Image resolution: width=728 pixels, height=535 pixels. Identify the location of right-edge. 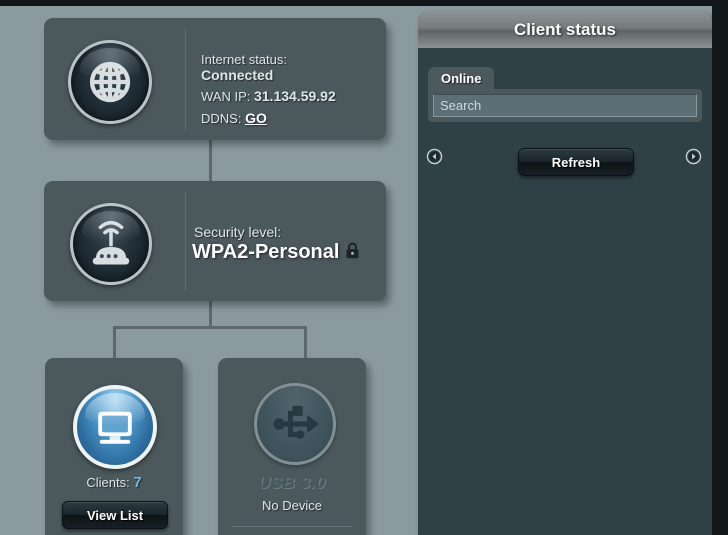
(720, 267).